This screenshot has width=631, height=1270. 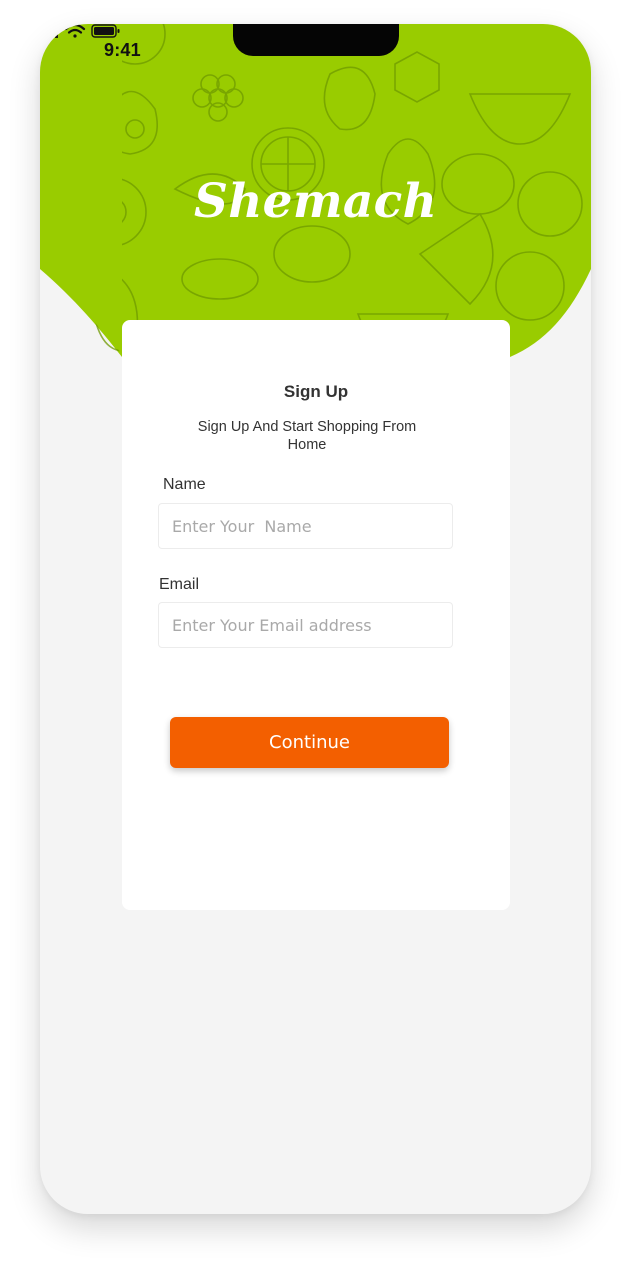 What do you see at coordinates (49, 31) in the screenshot?
I see `cellular-signal-icon` at bounding box center [49, 31].